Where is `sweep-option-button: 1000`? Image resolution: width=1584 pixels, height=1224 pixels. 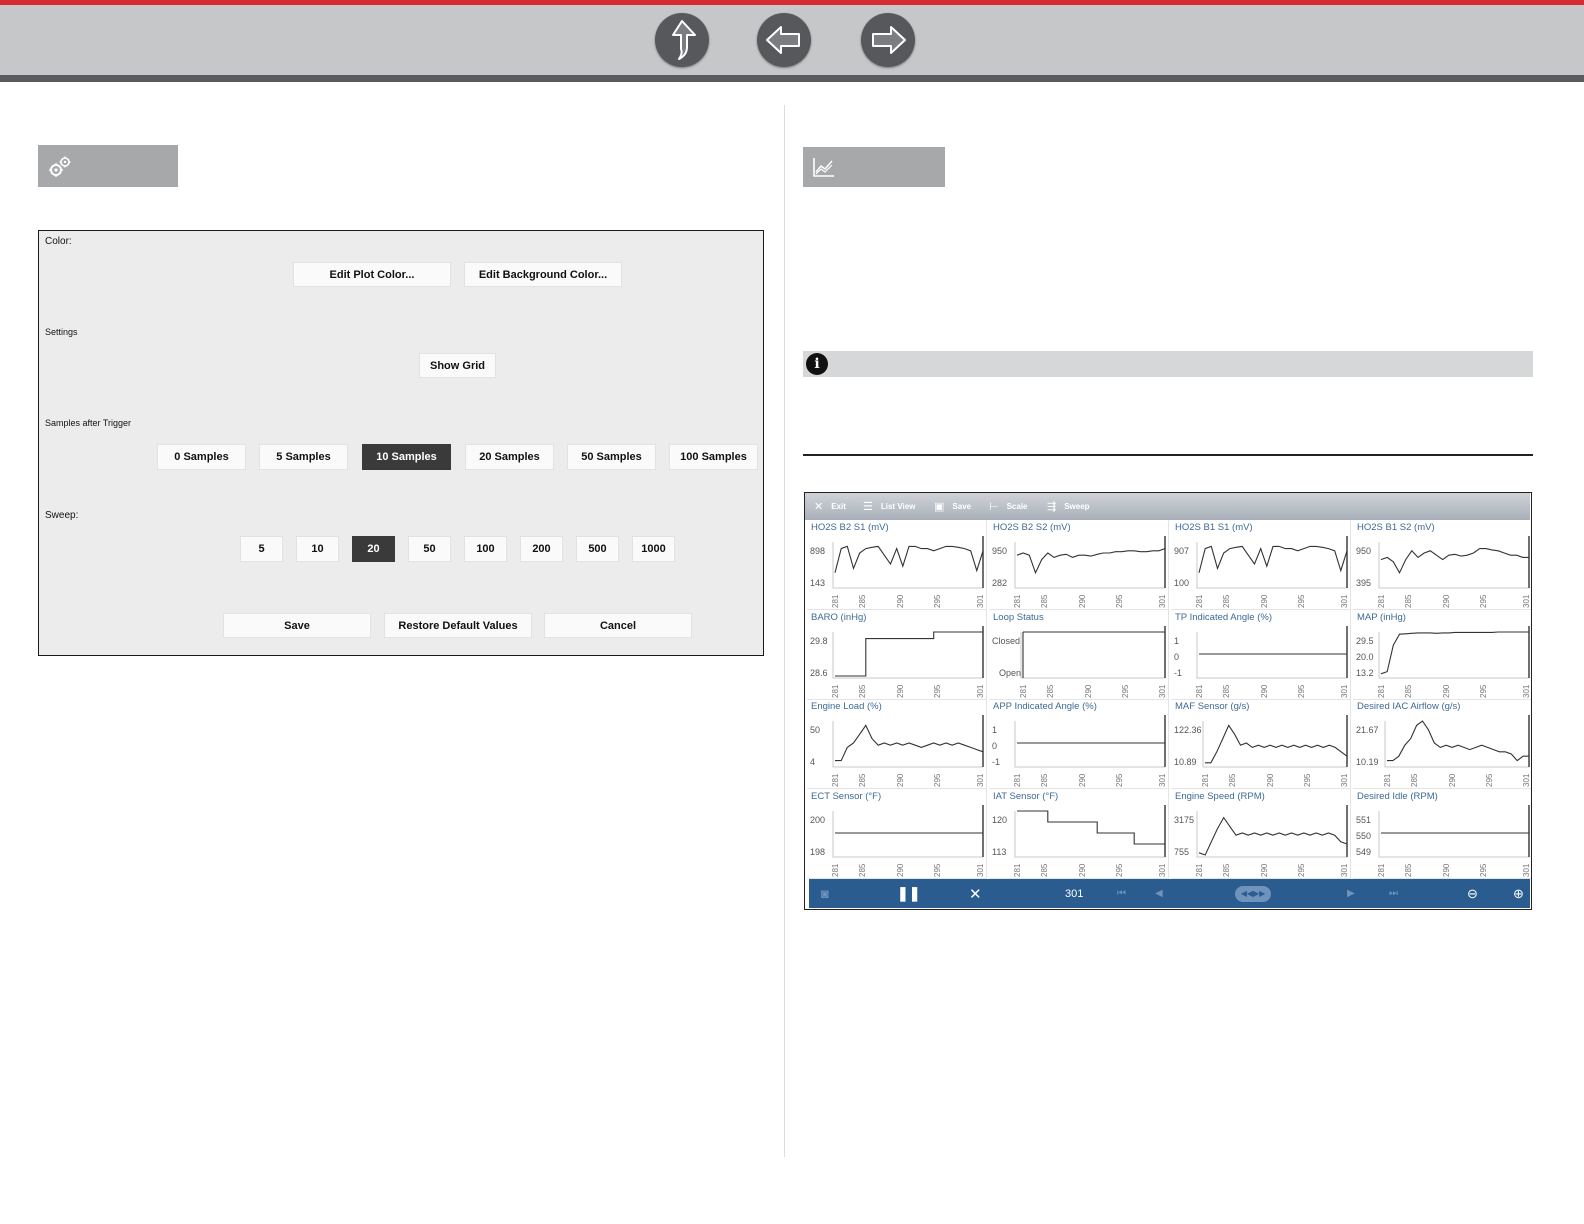 sweep-option-button: 1000 is located at coordinates (653, 549).